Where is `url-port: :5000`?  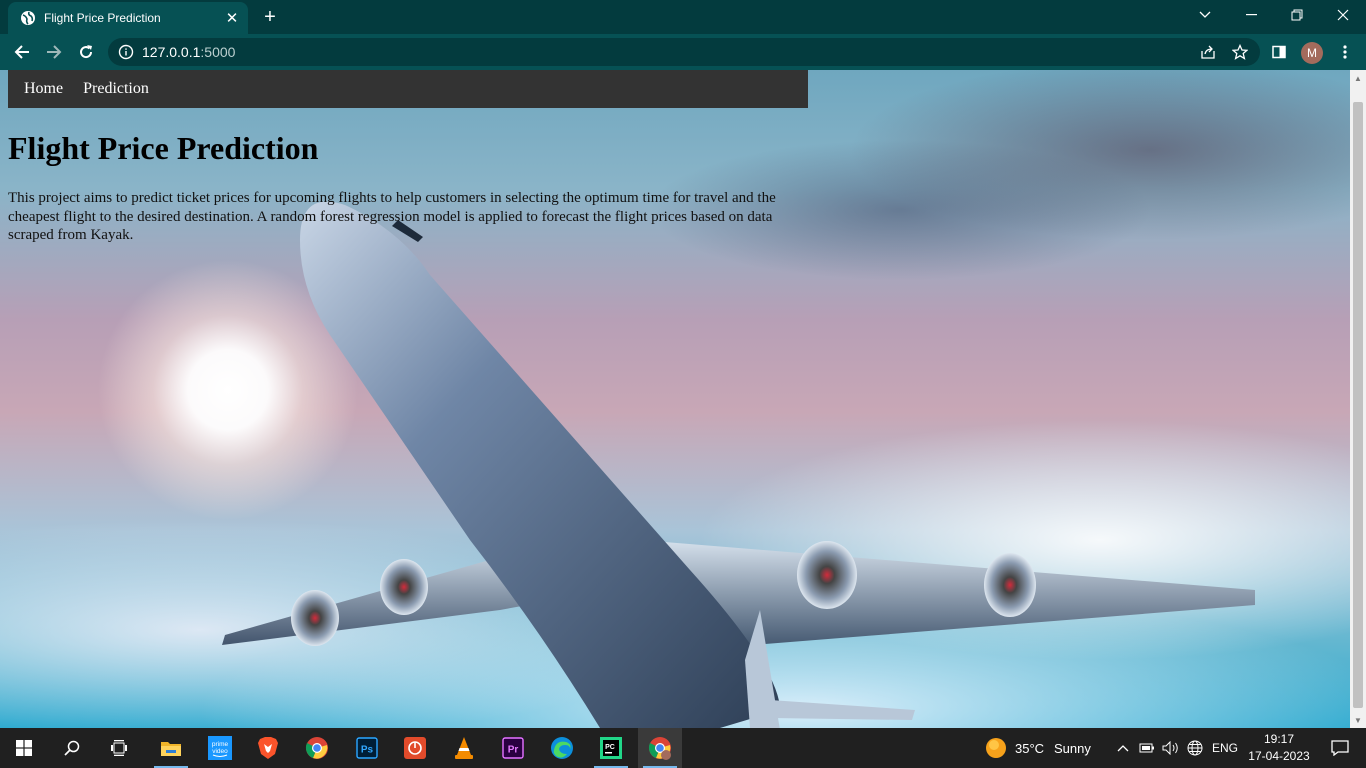
url-port: :5000 is located at coordinates (218, 52).